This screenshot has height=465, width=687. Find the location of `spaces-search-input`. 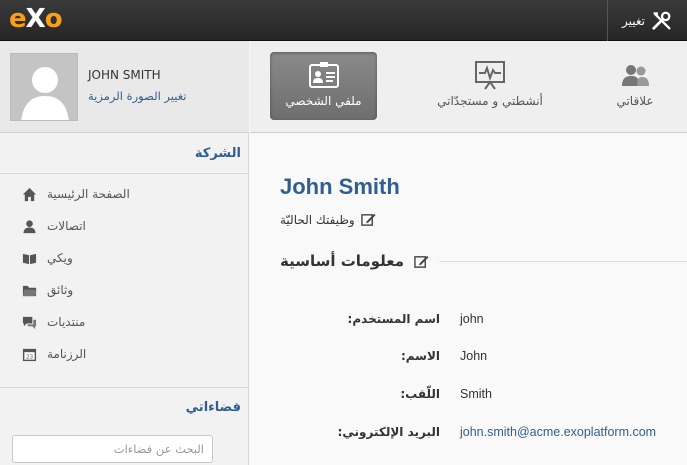

spaces-search-input is located at coordinates (112, 449).